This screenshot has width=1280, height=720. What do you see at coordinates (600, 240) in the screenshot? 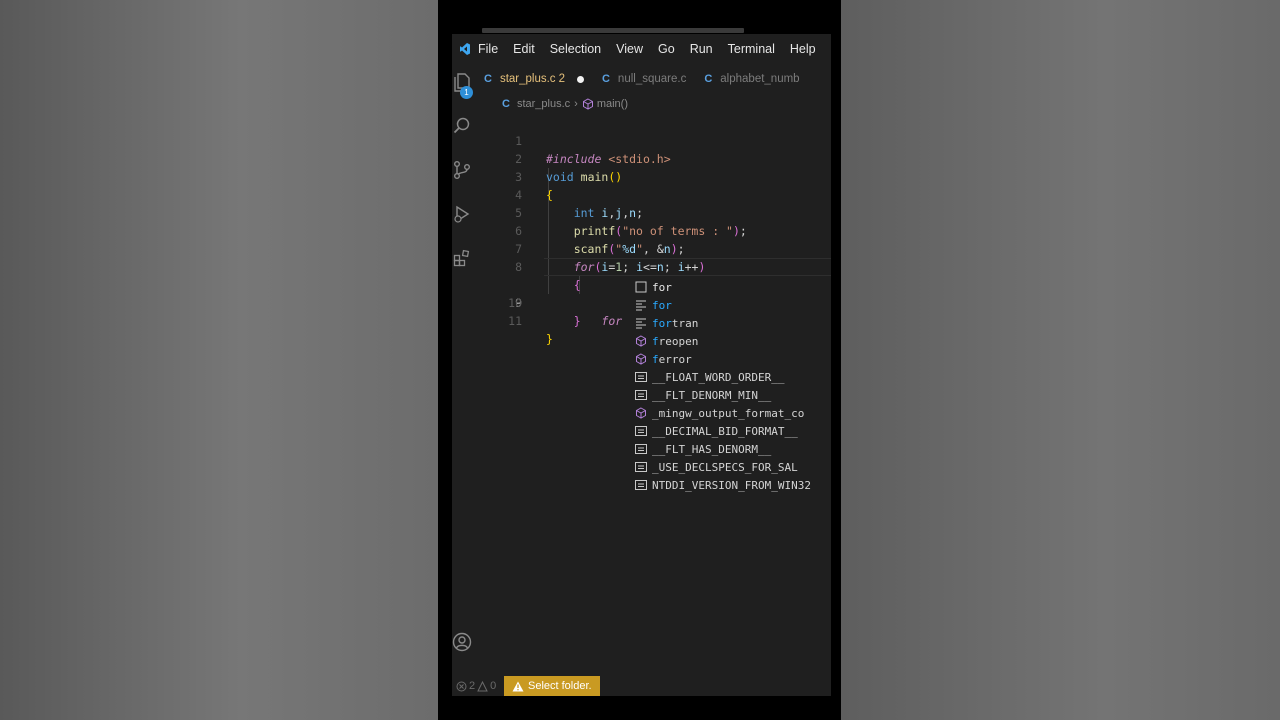
I see `code-line: 6 scanf("%d", &n);` at bounding box center [600, 240].